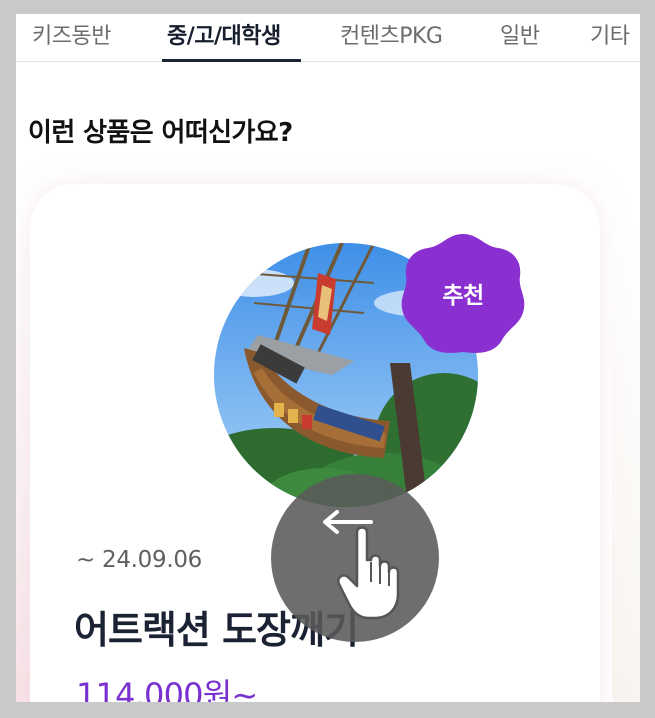 Image resolution: width=655 pixels, height=718 pixels. Describe the element at coordinates (610, 34) in the screenshot. I see `tab-etc: 기타` at that location.